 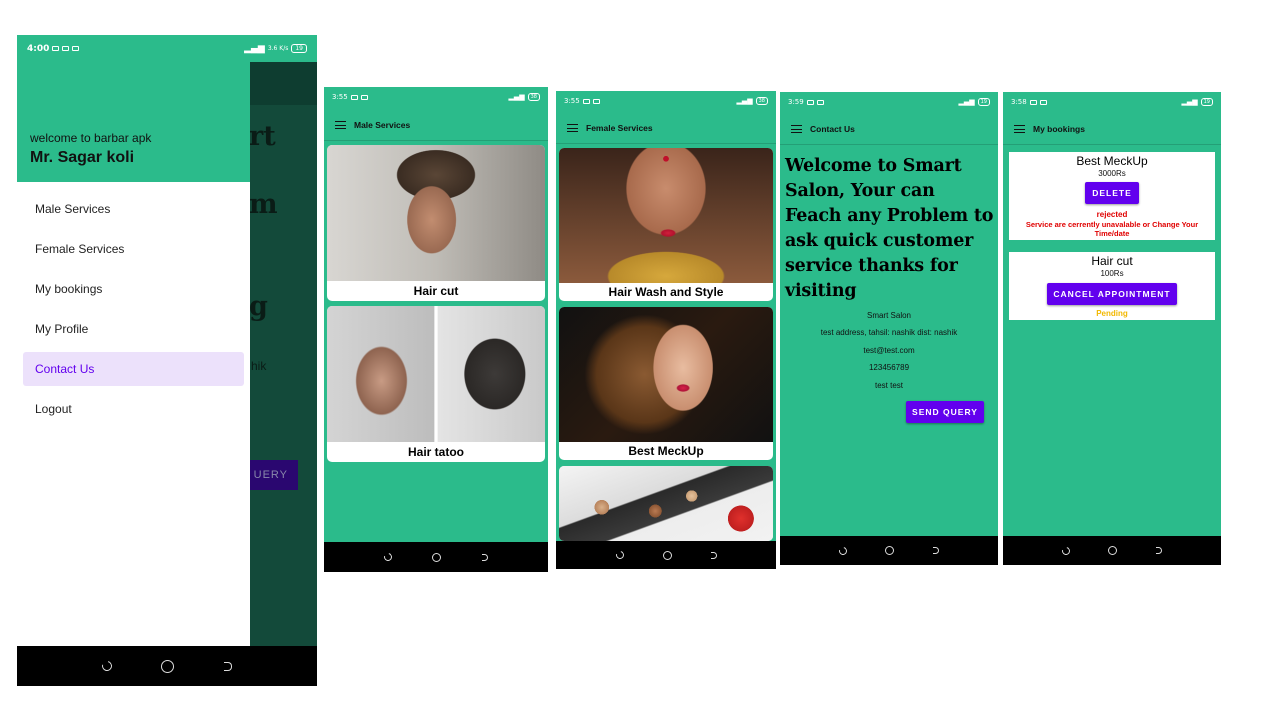 What do you see at coordinates (1112, 129) in the screenshot?
I see `app-toolbar: My bookings` at bounding box center [1112, 129].